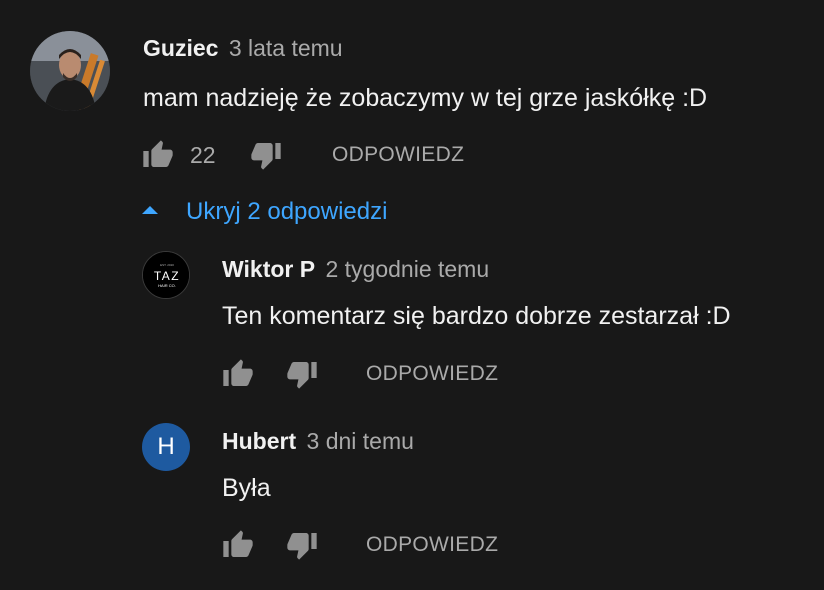  Describe the element at coordinates (287, 211) in the screenshot. I see `hide-replies-label: Ukryj 2 odpowiedzi` at that location.